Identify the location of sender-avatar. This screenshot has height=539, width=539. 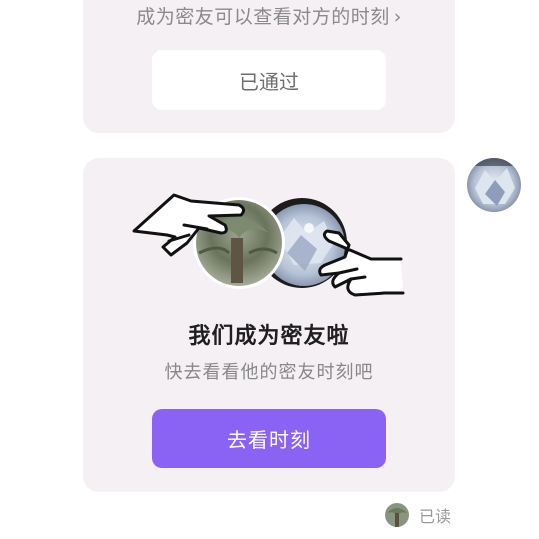
(494, 185).